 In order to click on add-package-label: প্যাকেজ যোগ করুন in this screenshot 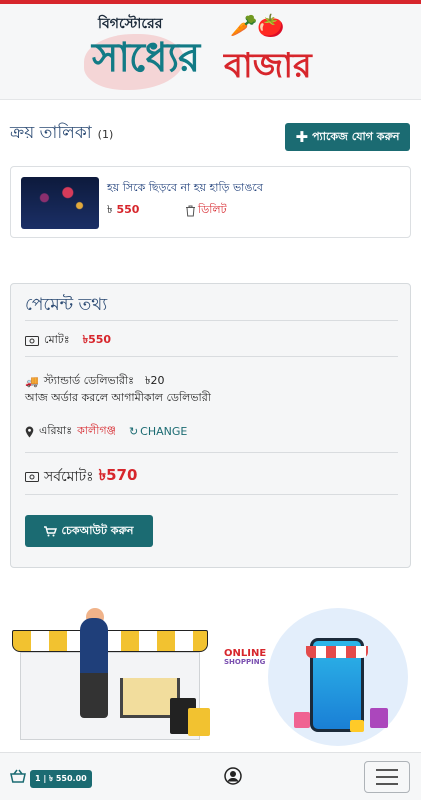, I will do `click(356, 136)`.